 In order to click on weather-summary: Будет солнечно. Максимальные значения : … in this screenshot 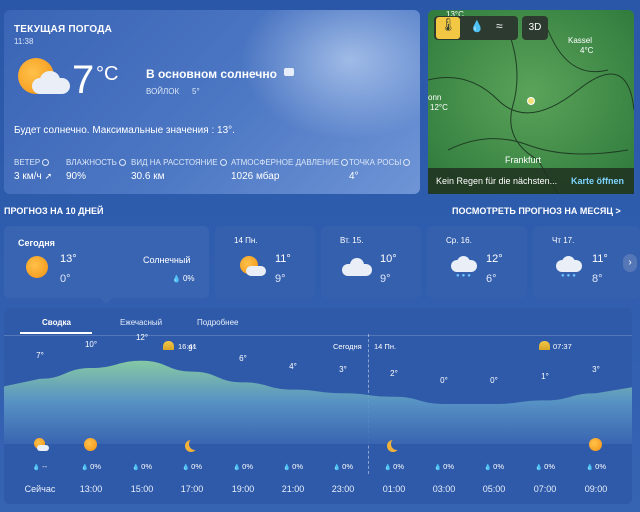, I will do `click(124, 130)`.